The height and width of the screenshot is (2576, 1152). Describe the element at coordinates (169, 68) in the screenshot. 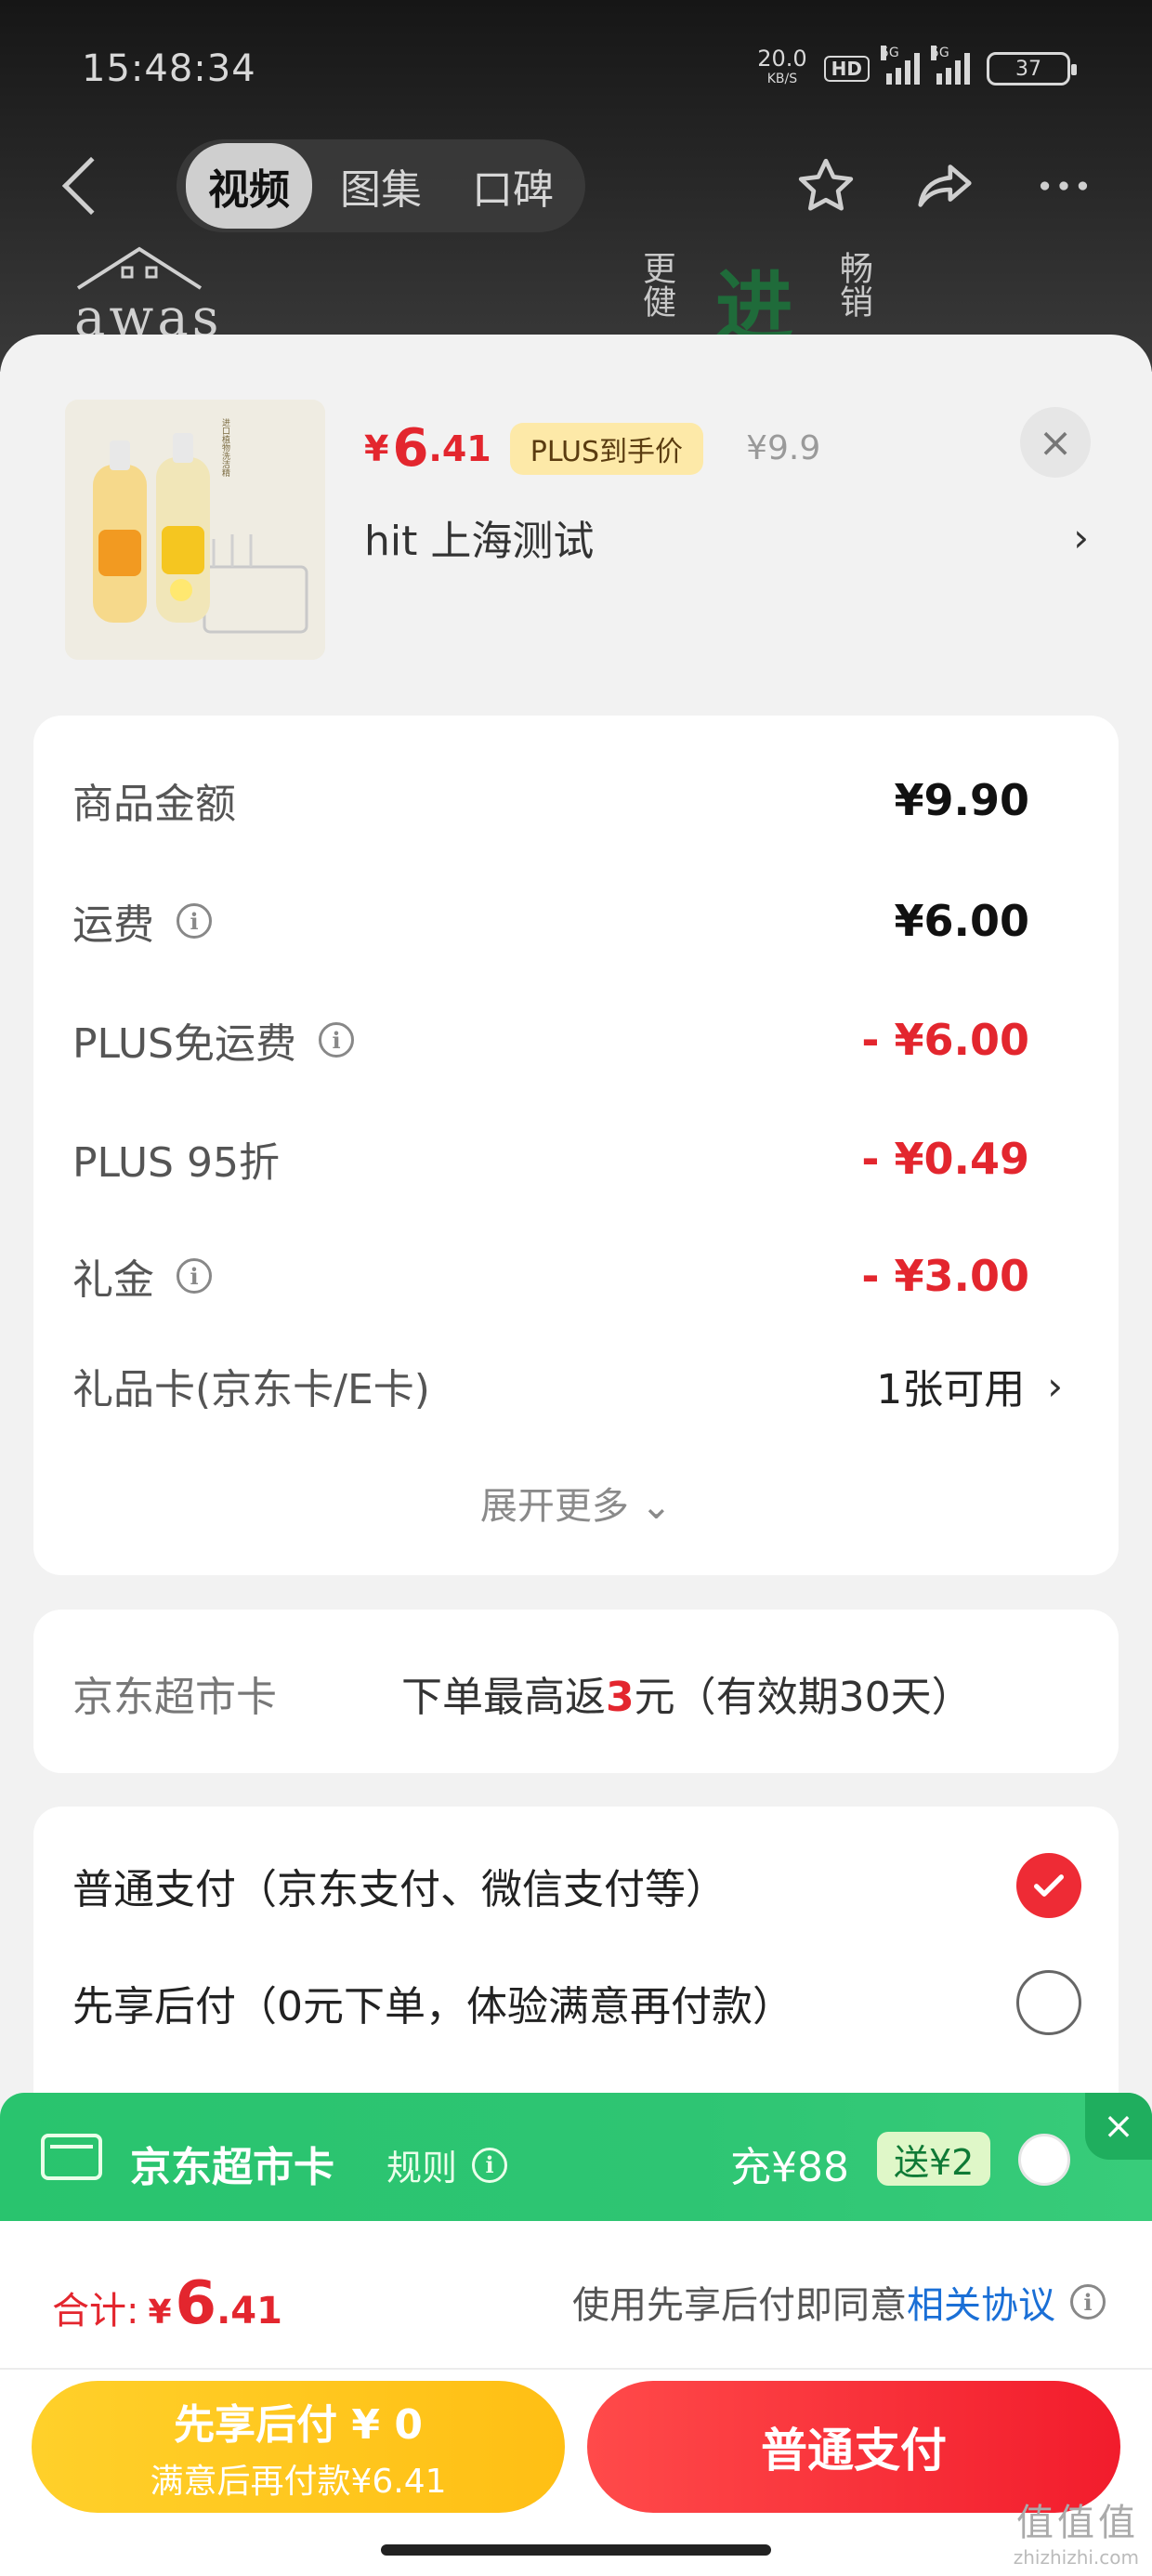

I see `status-time: 15:48:34` at that location.